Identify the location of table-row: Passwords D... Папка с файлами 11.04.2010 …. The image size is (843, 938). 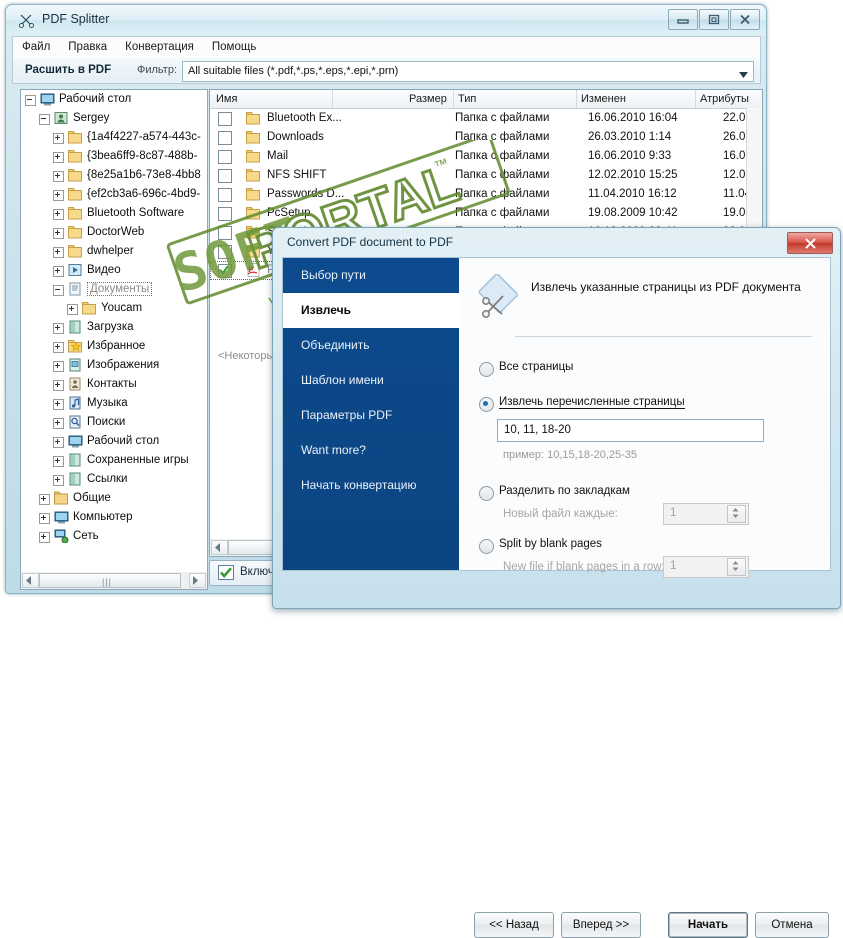
(486, 194).